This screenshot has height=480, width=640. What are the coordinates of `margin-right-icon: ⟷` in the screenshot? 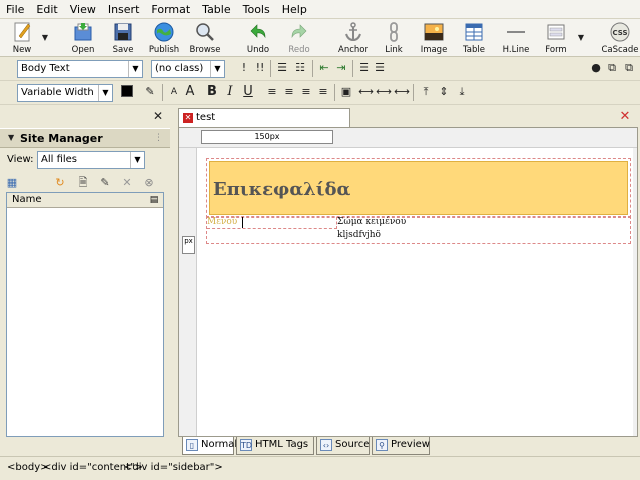 It's located at (402, 92).